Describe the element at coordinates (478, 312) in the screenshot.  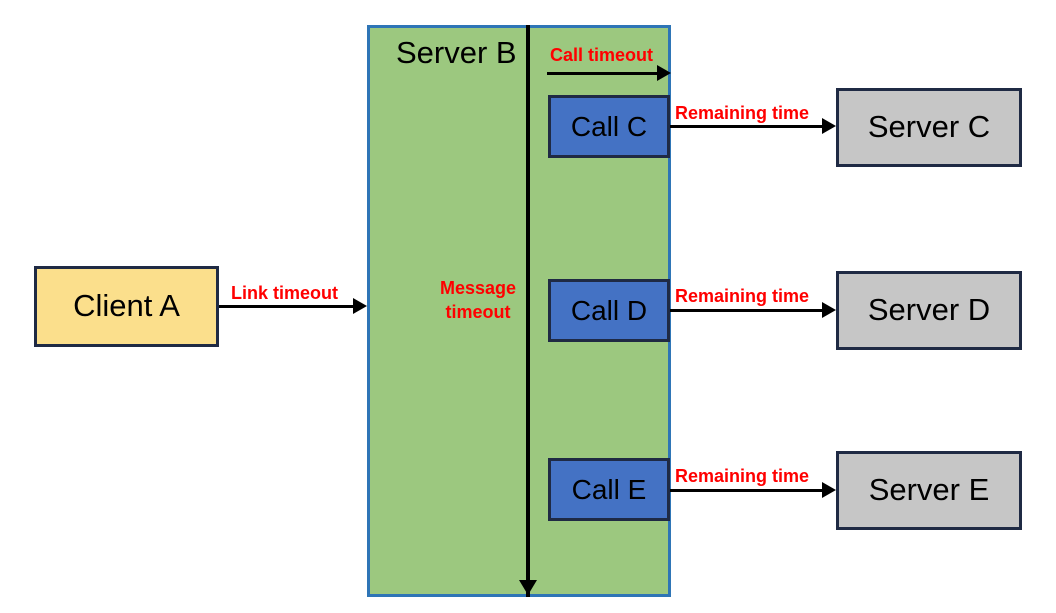
I see `message-timeout-line2: timeout` at that location.